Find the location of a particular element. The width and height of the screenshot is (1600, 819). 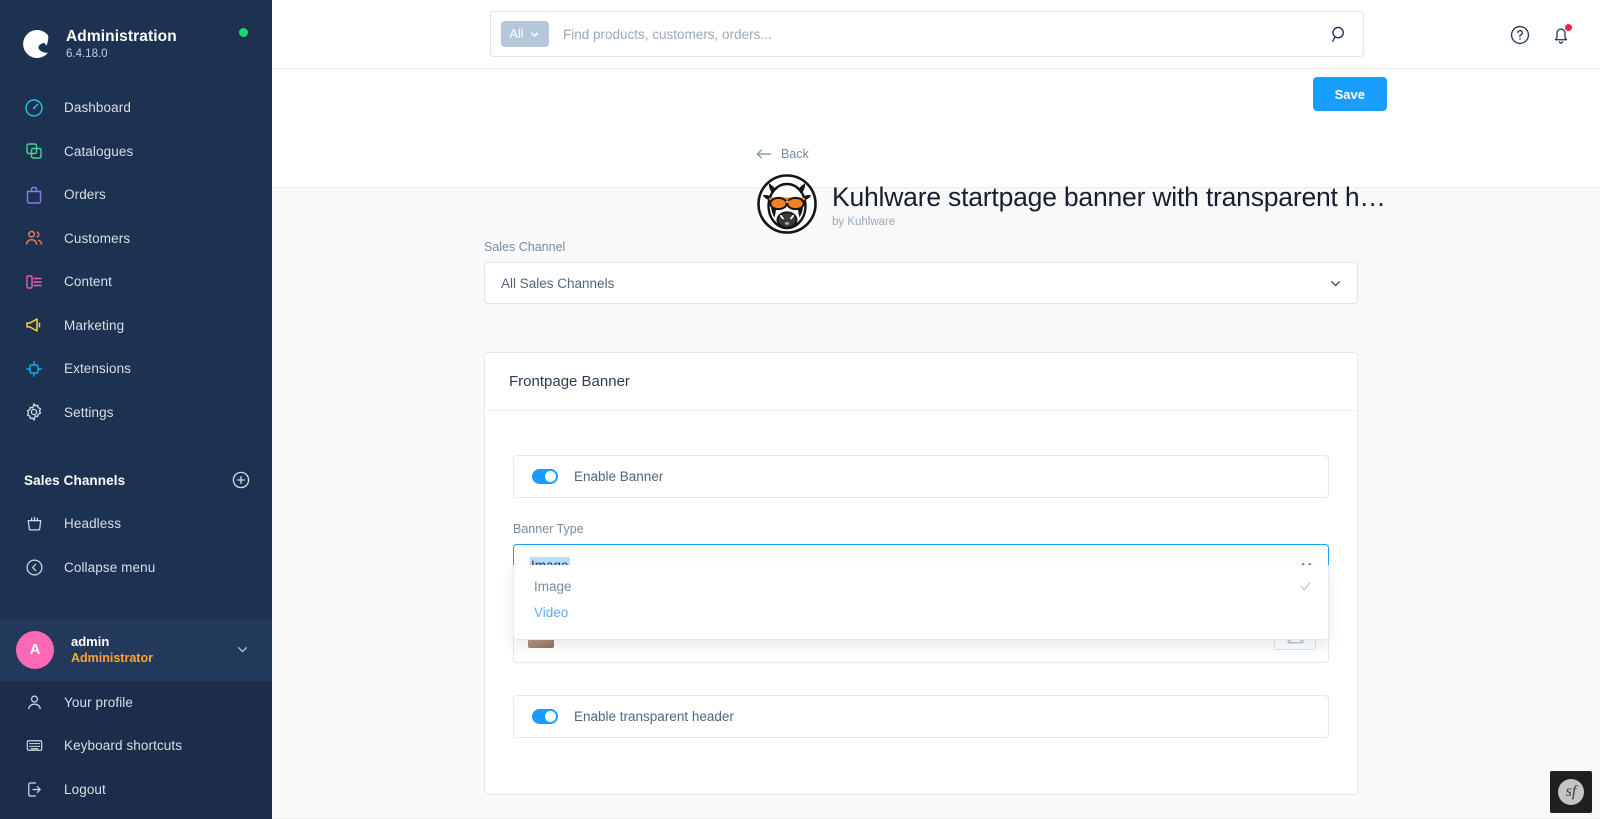

search-scope-label: All is located at coordinates (516, 34).